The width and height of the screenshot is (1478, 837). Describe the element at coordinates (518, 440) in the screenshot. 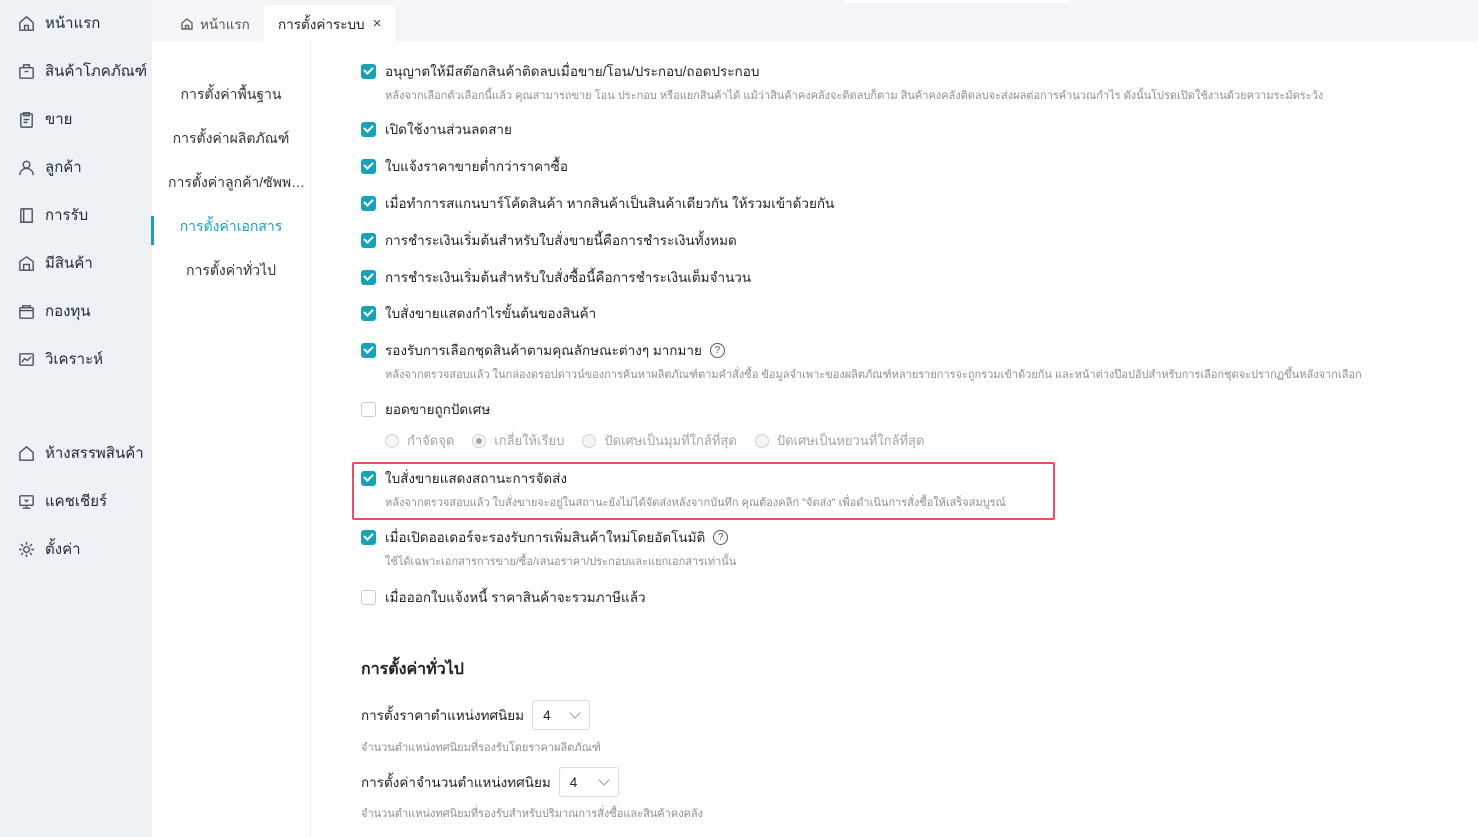

I see `rounding-option: เกลี่ยให้เรียบ` at that location.